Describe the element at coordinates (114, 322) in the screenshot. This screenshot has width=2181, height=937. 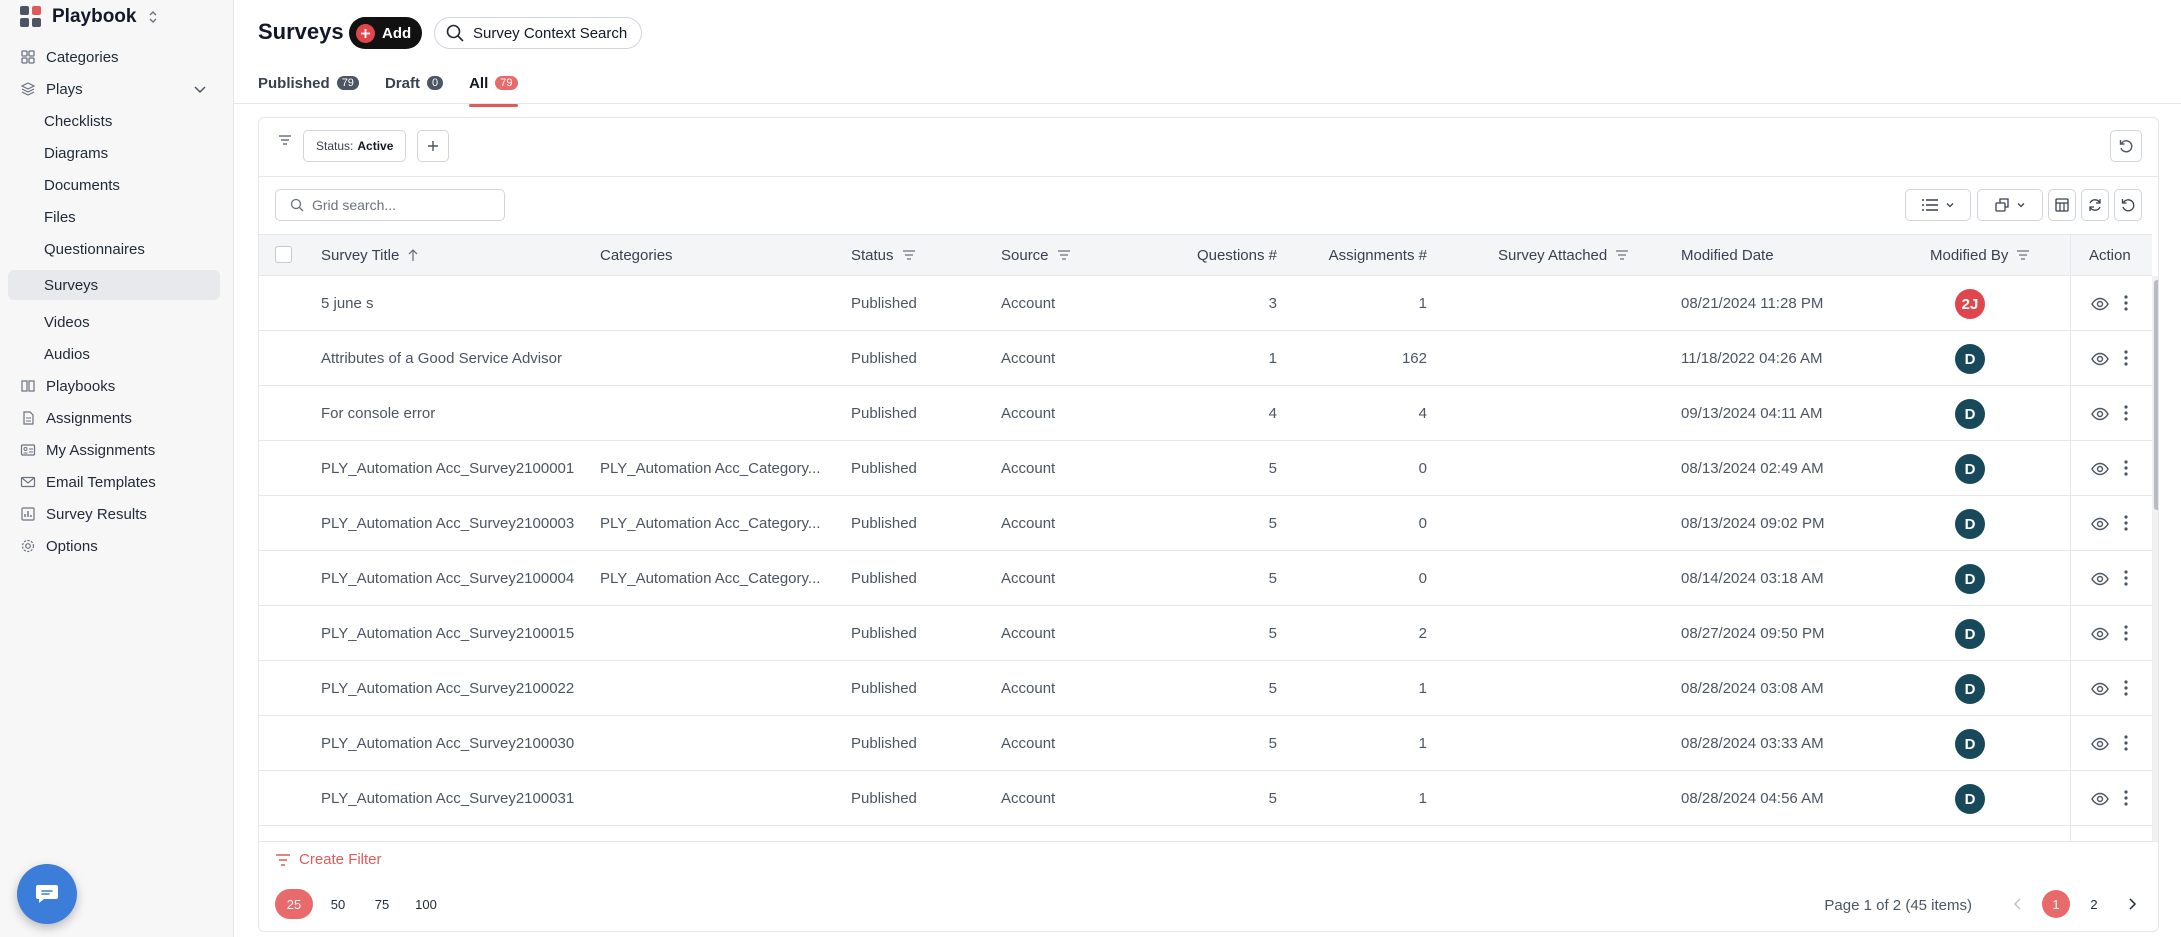
I see `sidebar-item-videos: Videos` at that location.